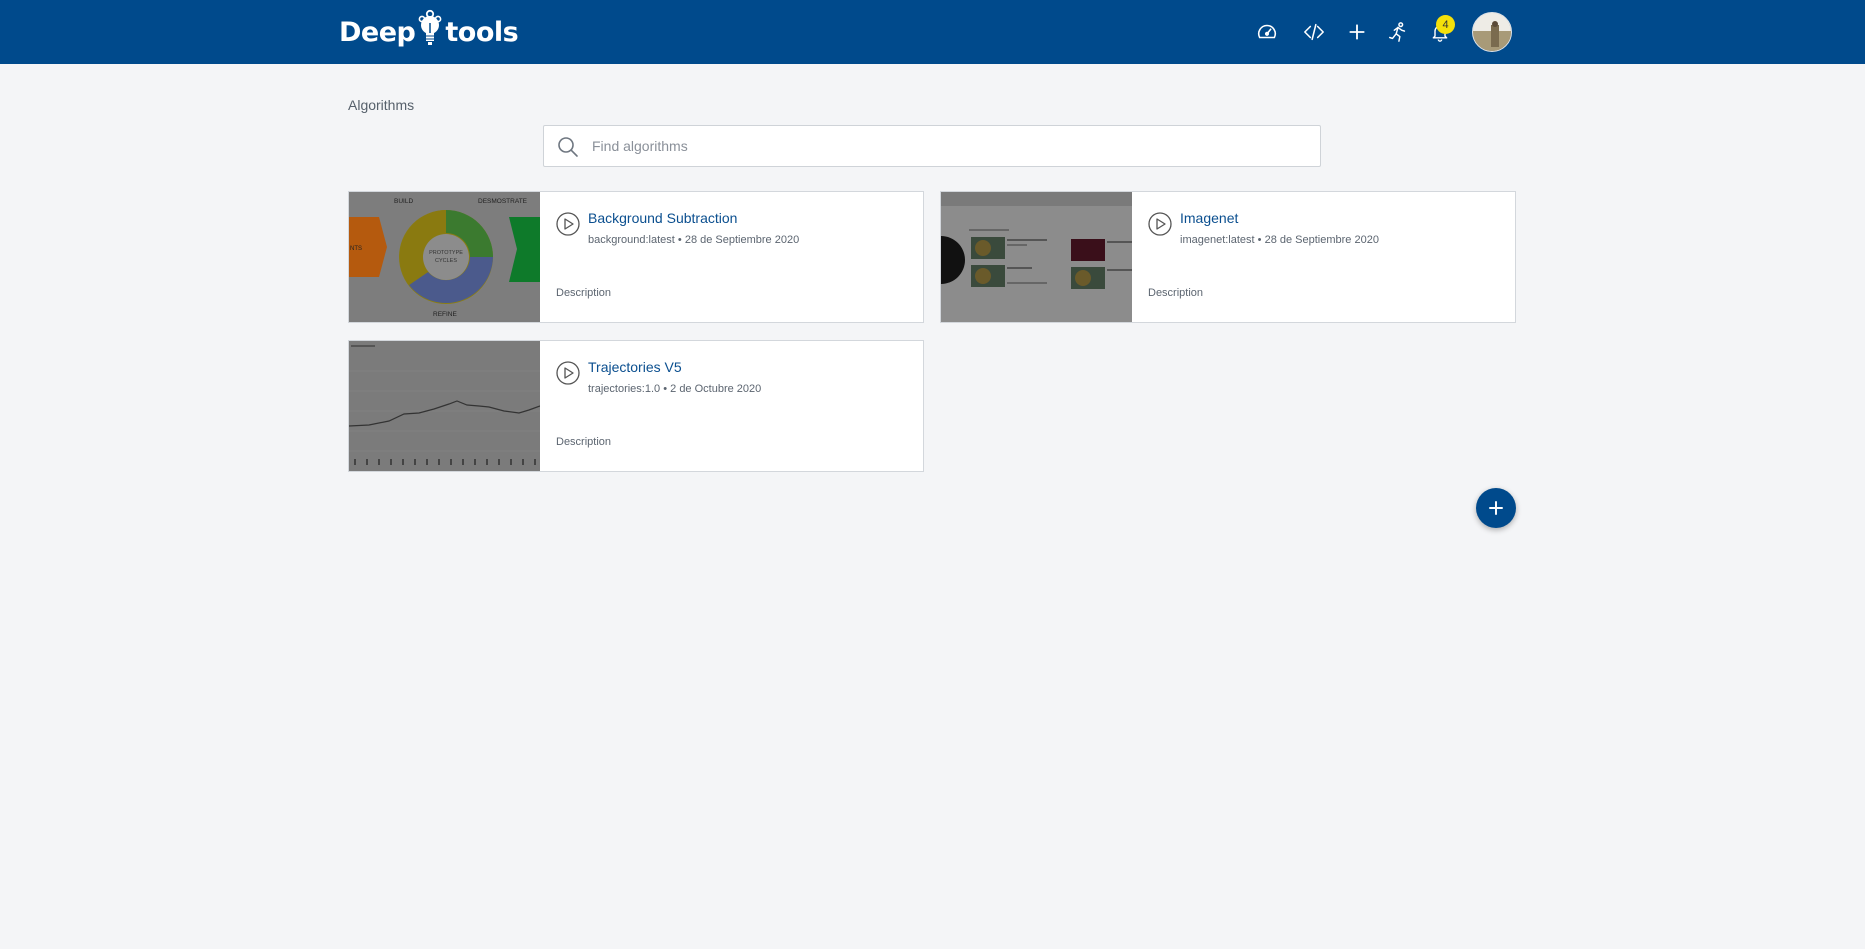  I want to click on thumb-label-nts: NTS, so click(356, 249).